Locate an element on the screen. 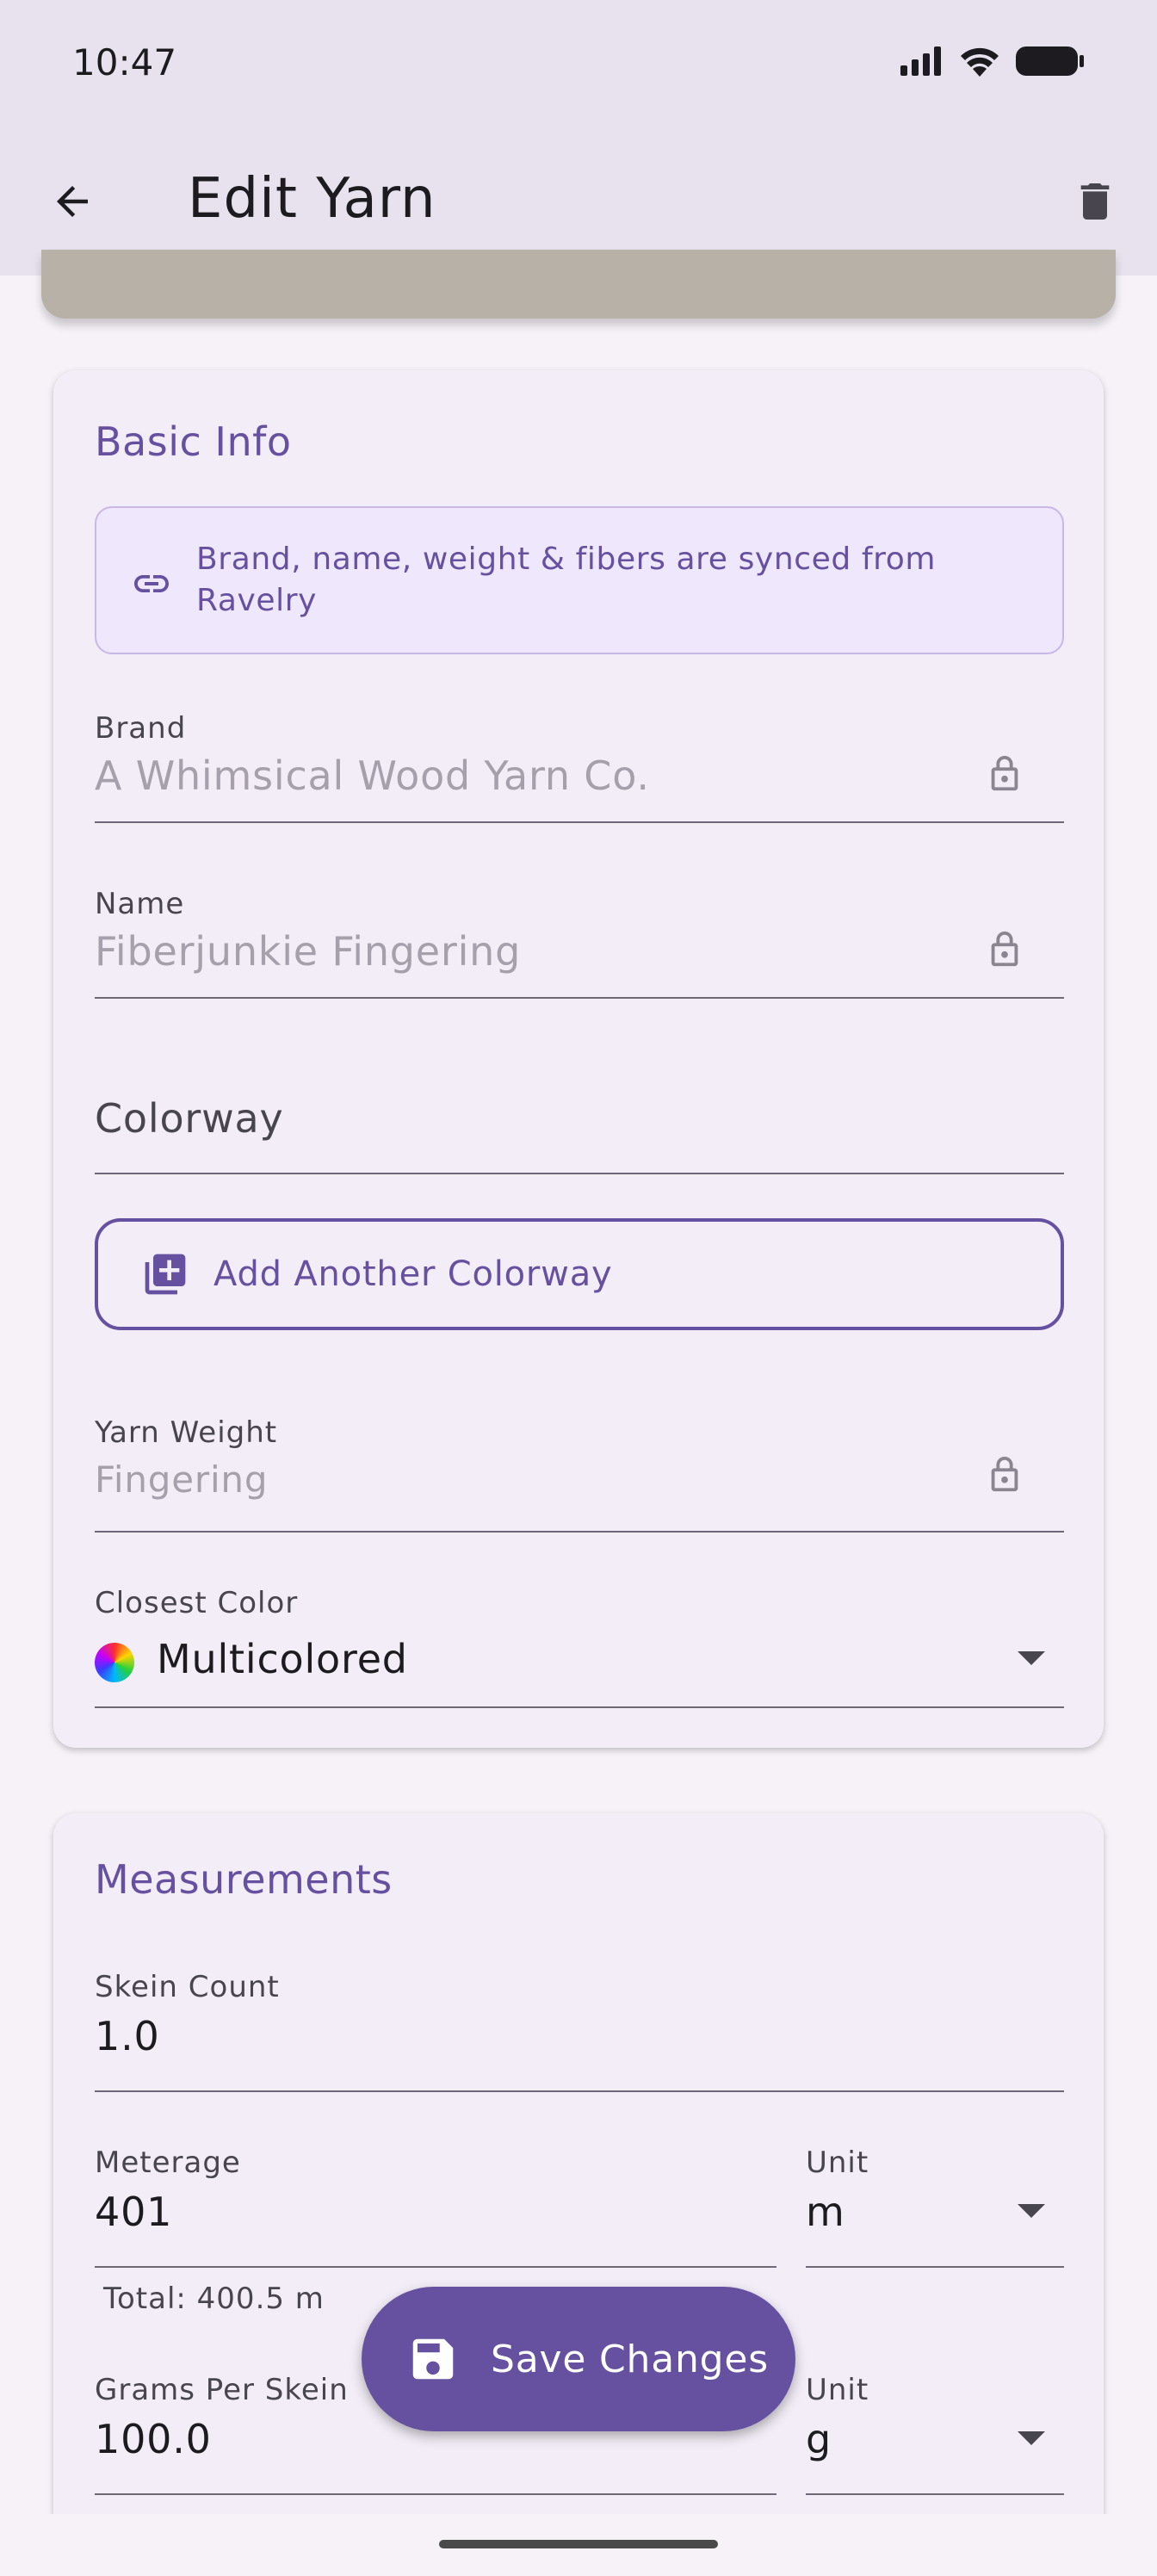 The height and width of the screenshot is (2576, 1157). closest-color-value: Multicolored is located at coordinates (282, 1659).